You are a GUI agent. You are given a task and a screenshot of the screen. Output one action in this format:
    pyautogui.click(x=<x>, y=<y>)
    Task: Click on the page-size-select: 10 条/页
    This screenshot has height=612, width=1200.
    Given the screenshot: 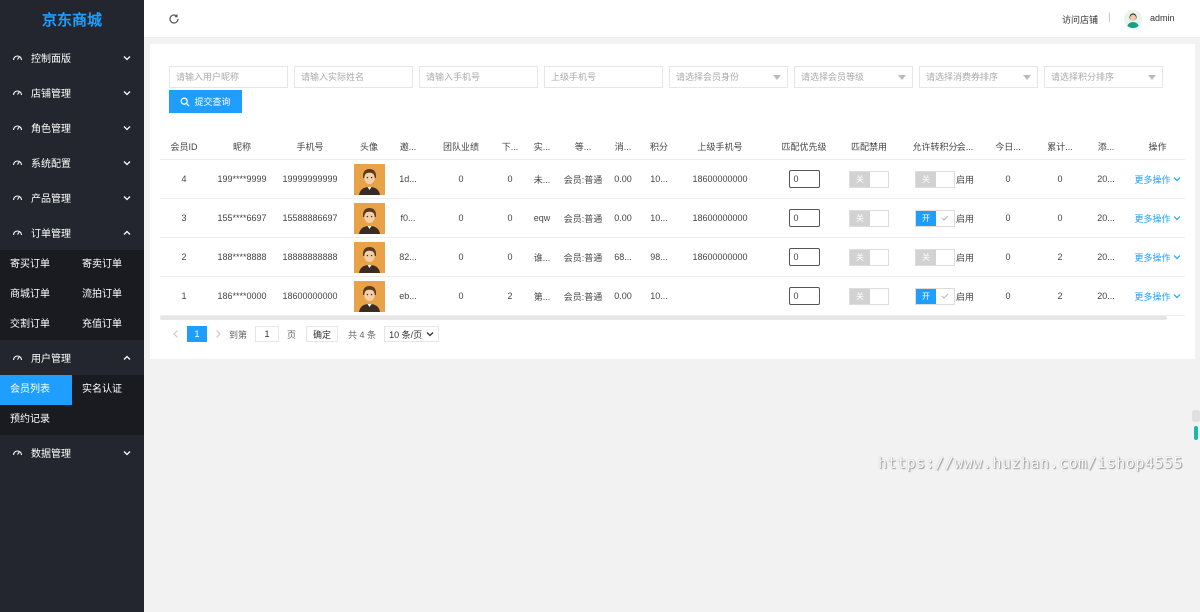 What is the action you would take?
    pyautogui.click(x=412, y=334)
    